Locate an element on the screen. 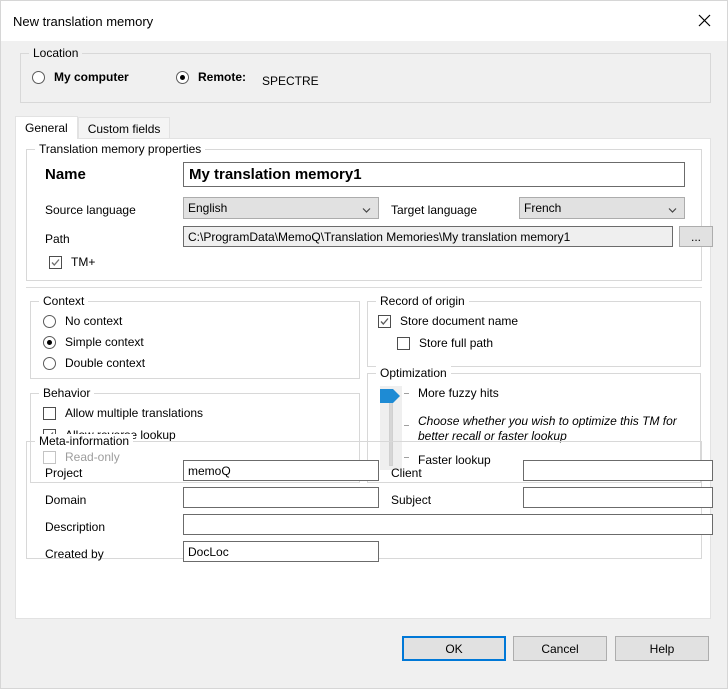 The image size is (728, 689). optimization-top-label: More fuzzy hits is located at coordinates (458, 393).